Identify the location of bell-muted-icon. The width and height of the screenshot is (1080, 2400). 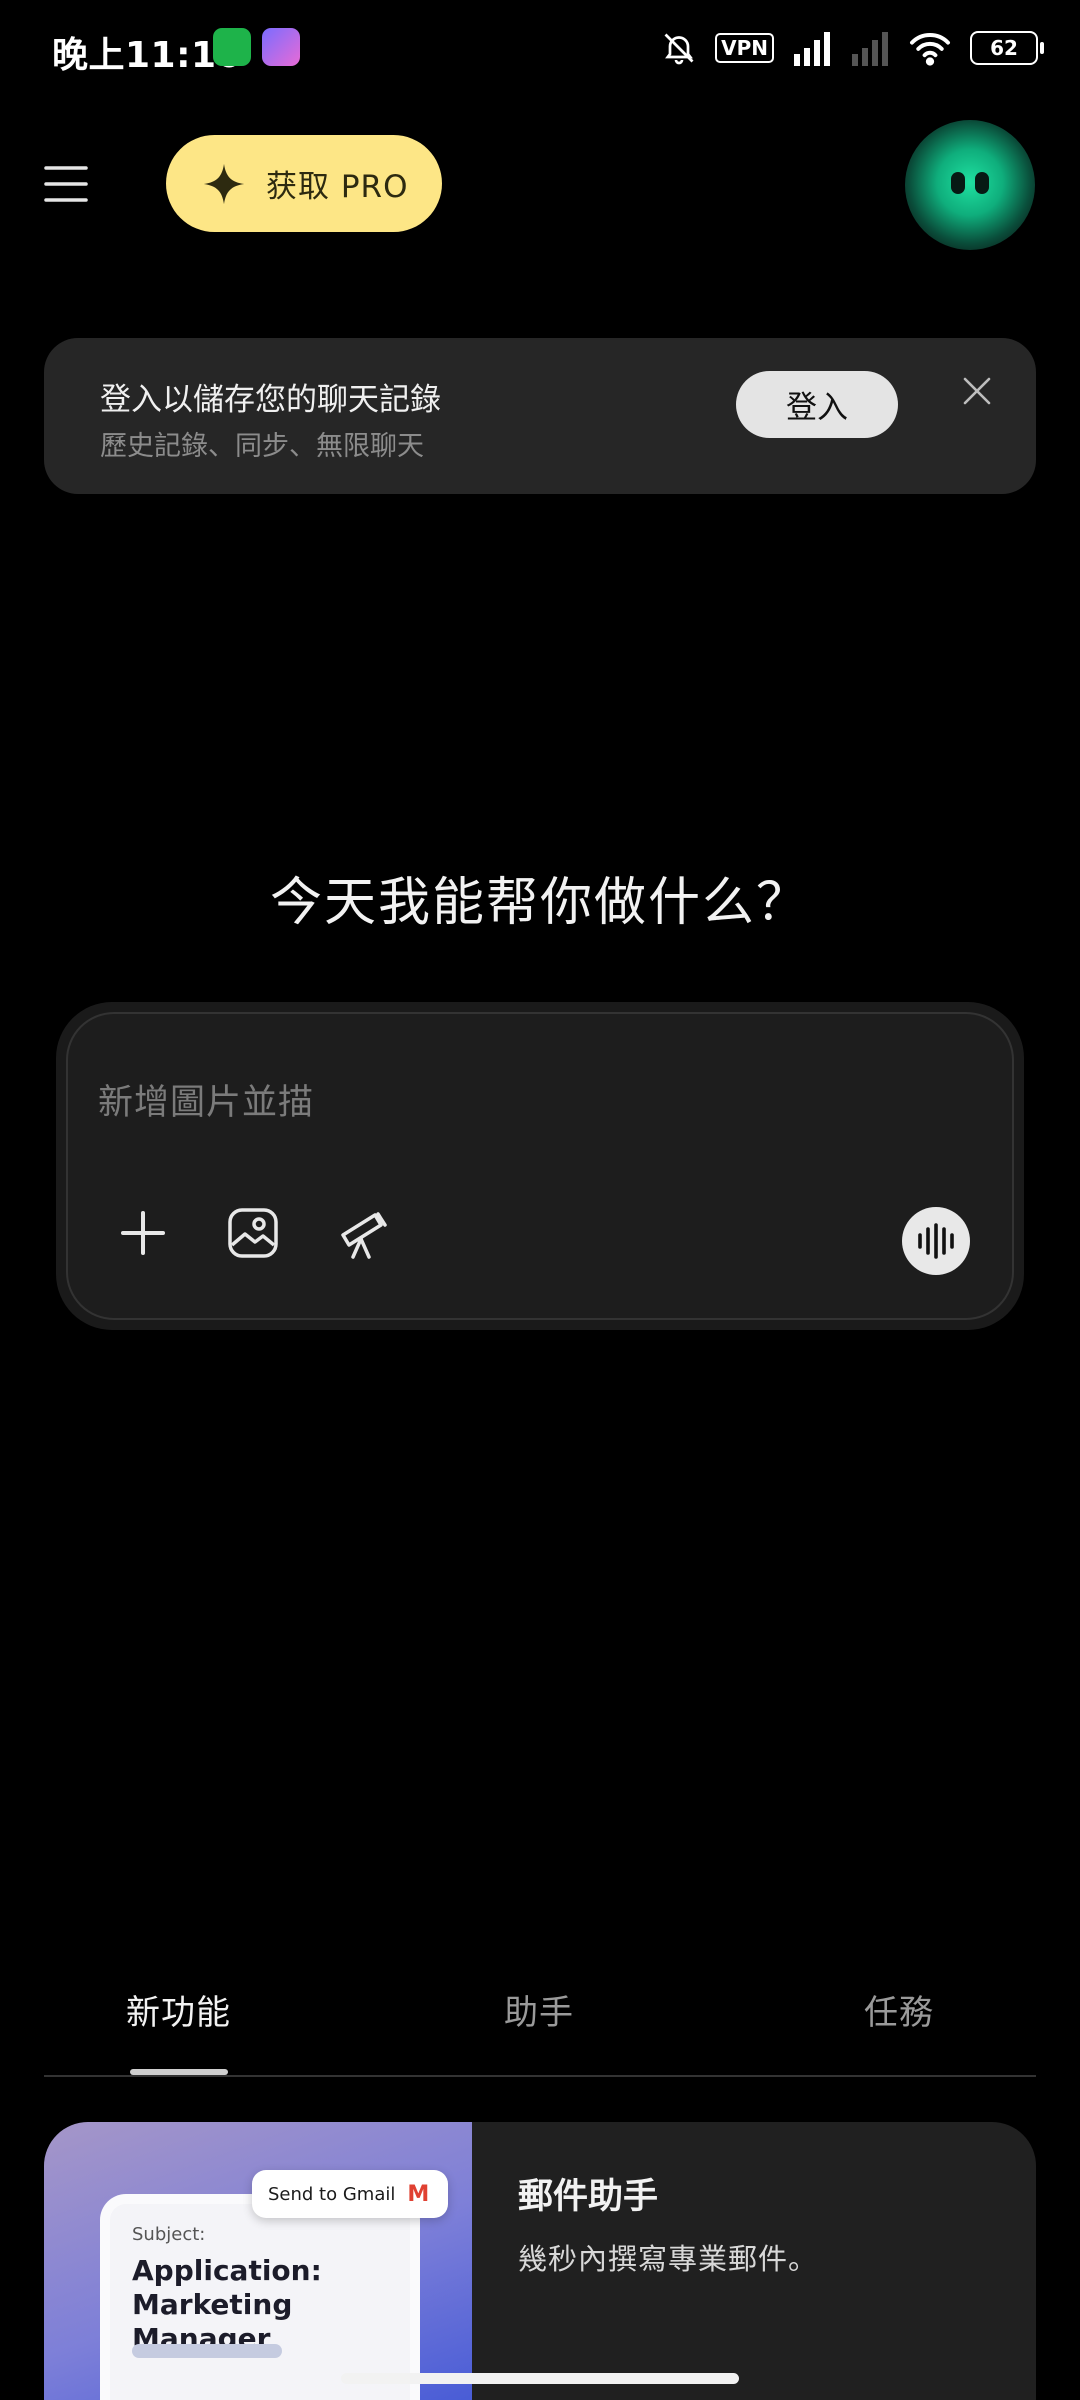
(679, 49).